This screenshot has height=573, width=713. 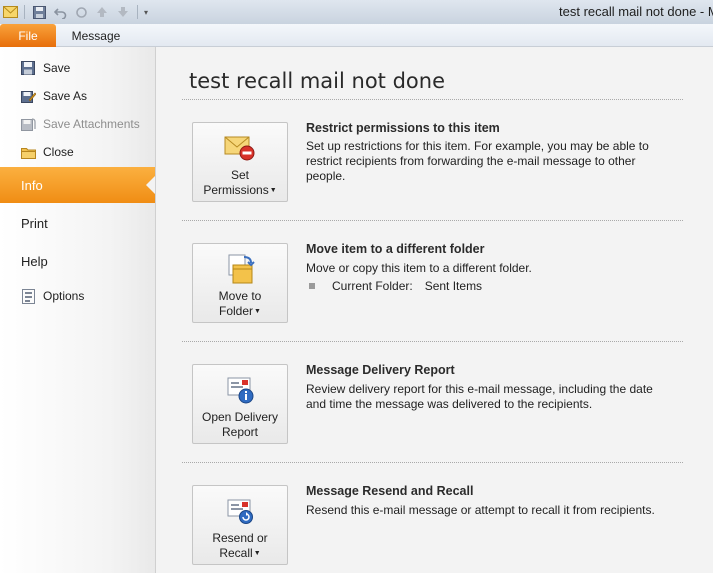 I want to click on resend-or-recall-label: Resend or Recall▼, so click(x=239, y=546).